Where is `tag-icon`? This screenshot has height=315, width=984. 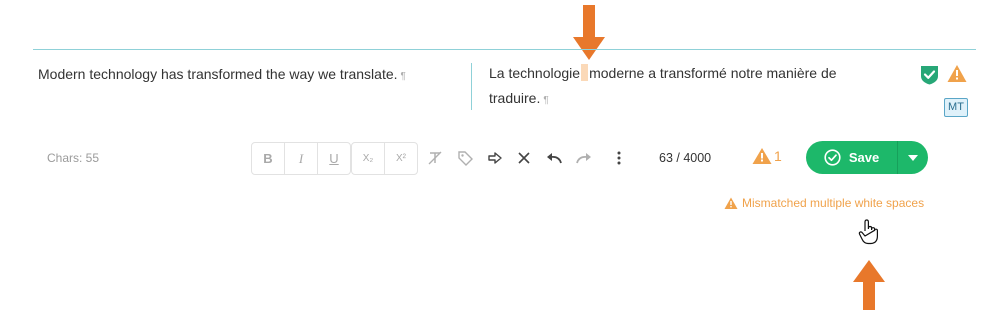 tag-icon is located at coordinates (465, 158).